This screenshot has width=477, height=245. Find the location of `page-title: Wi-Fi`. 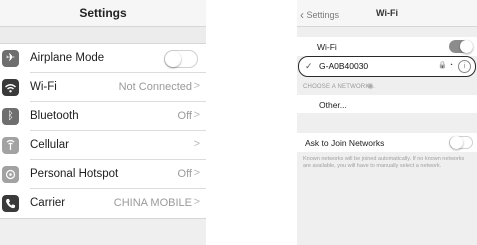

page-title: Wi-Fi is located at coordinates (387, 13).